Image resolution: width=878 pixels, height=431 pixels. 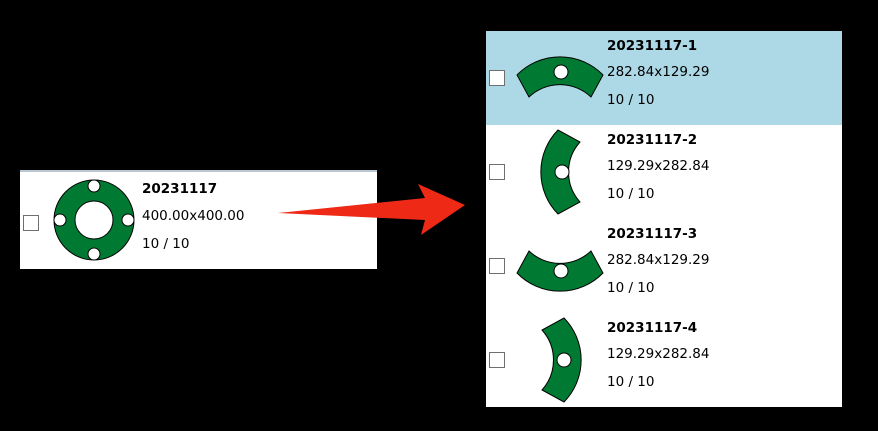 I want to click on list-item: 20231117-2 129.29x282.84 10 / 10, so click(x=664, y=172).